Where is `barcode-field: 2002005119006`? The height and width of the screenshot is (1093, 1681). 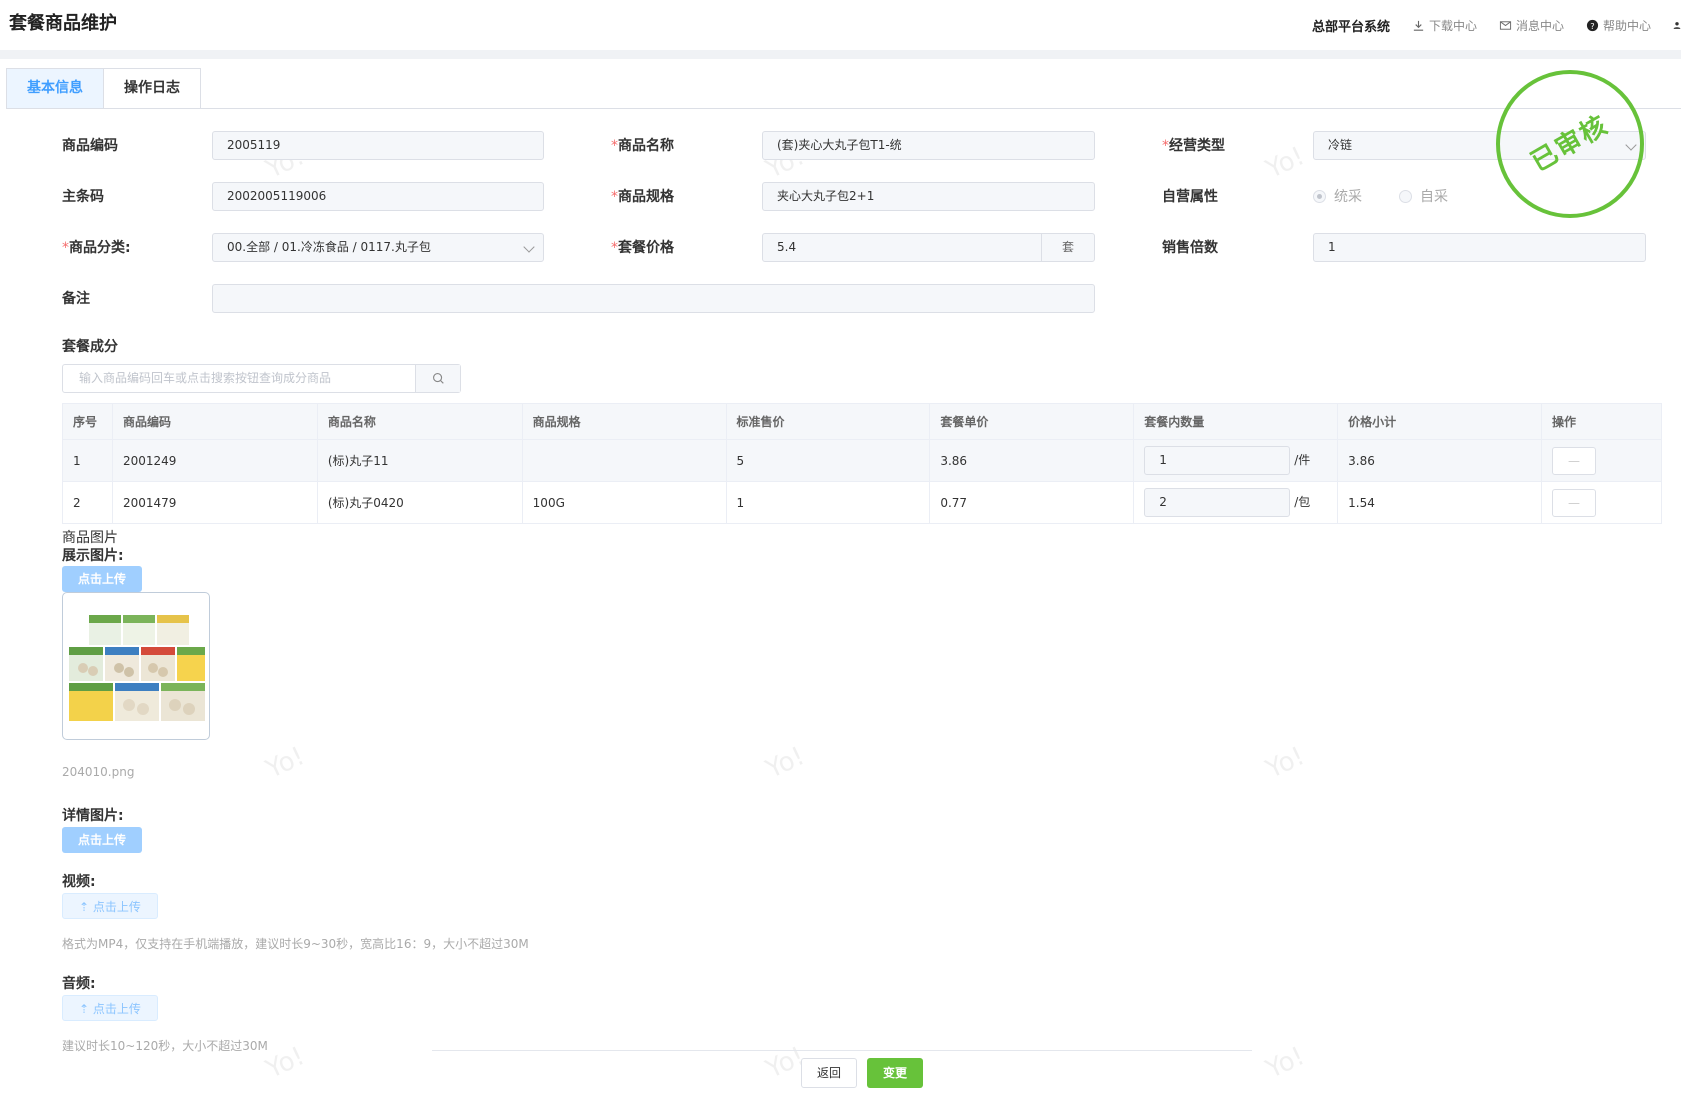 barcode-field: 2002005119006 is located at coordinates (378, 196).